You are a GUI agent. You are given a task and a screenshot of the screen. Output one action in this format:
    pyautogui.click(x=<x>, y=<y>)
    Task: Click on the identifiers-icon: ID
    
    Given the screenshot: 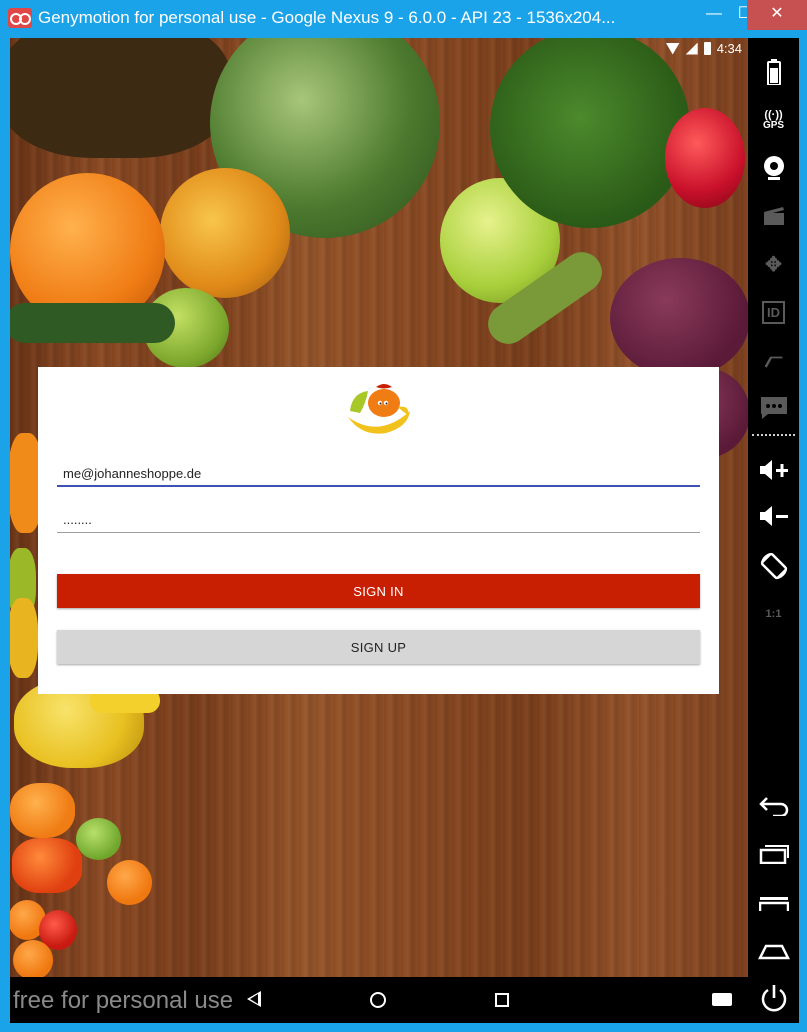 What is the action you would take?
    pyautogui.click(x=773, y=312)
    